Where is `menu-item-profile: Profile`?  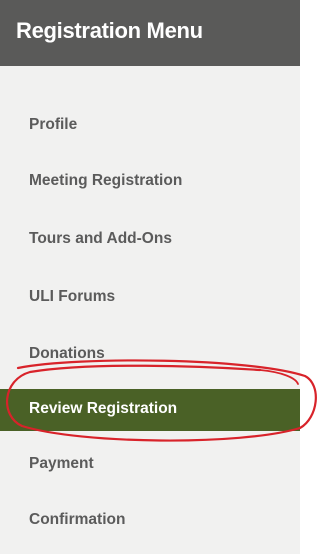 menu-item-profile: Profile is located at coordinates (150, 126).